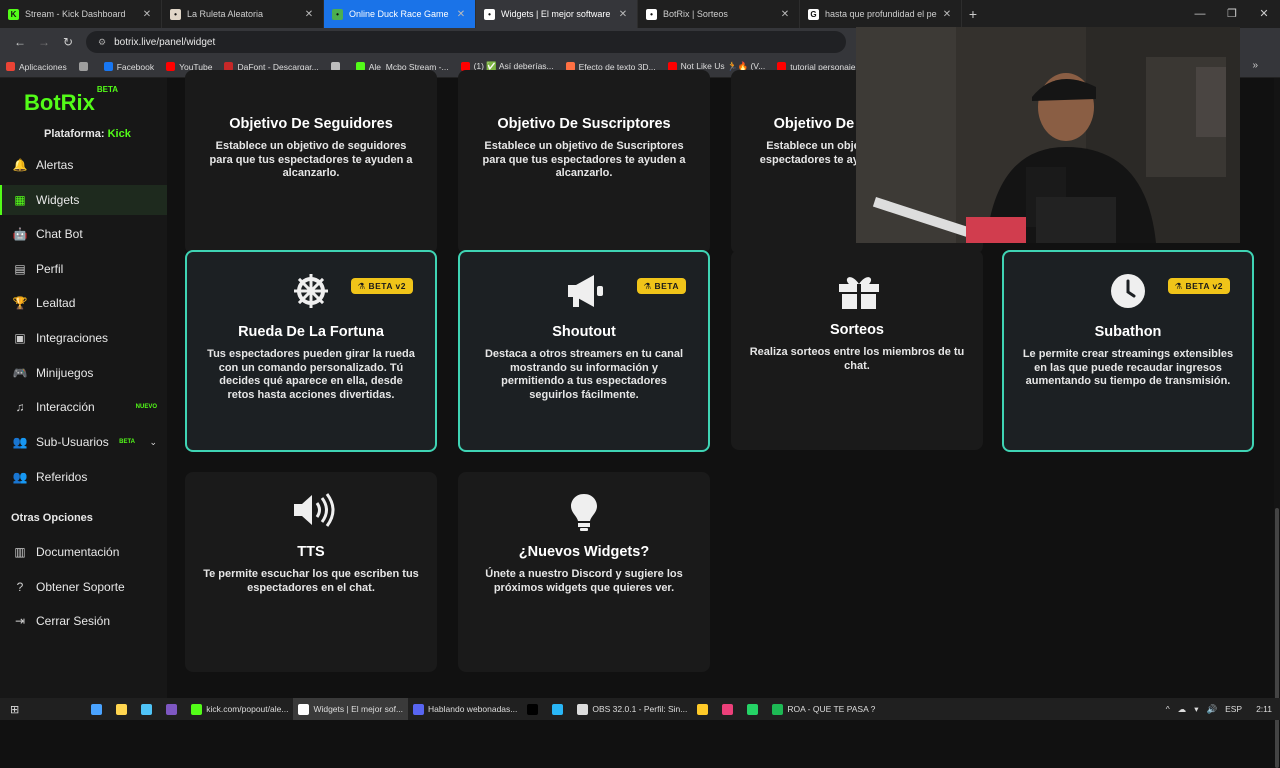 The height and width of the screenshot is (768, 1280). Describe the element at coordinates (83, 269) in the screenshot. I see `sidebar-item-perfil: ▤ Perfil` at that location.